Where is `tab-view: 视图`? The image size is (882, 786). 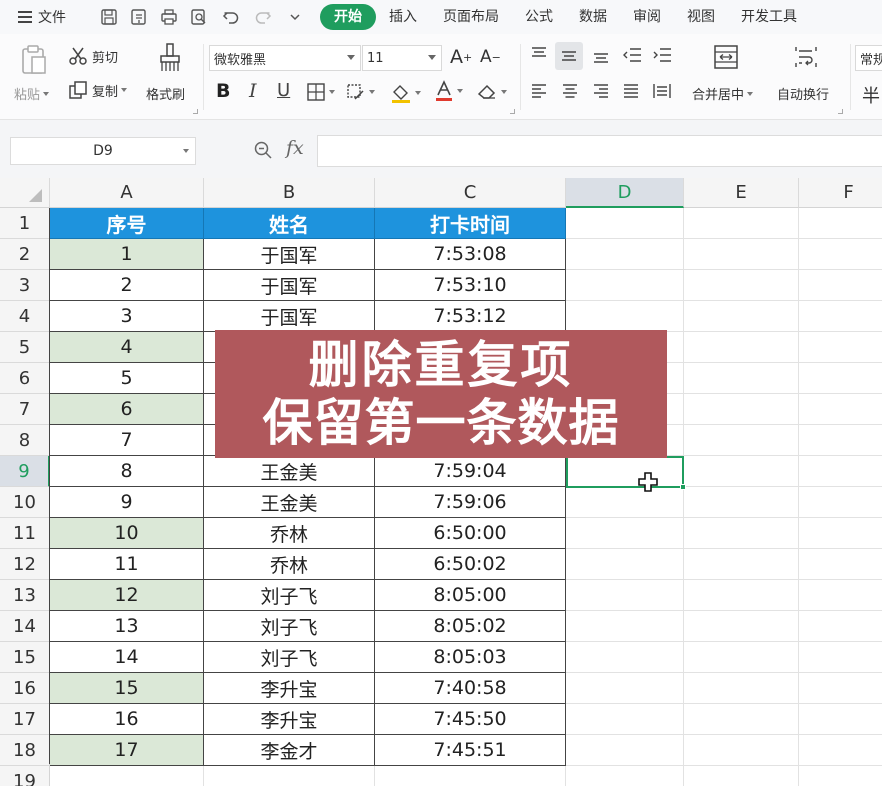
tab-view: 视图 is located at coordinates (701, 17).